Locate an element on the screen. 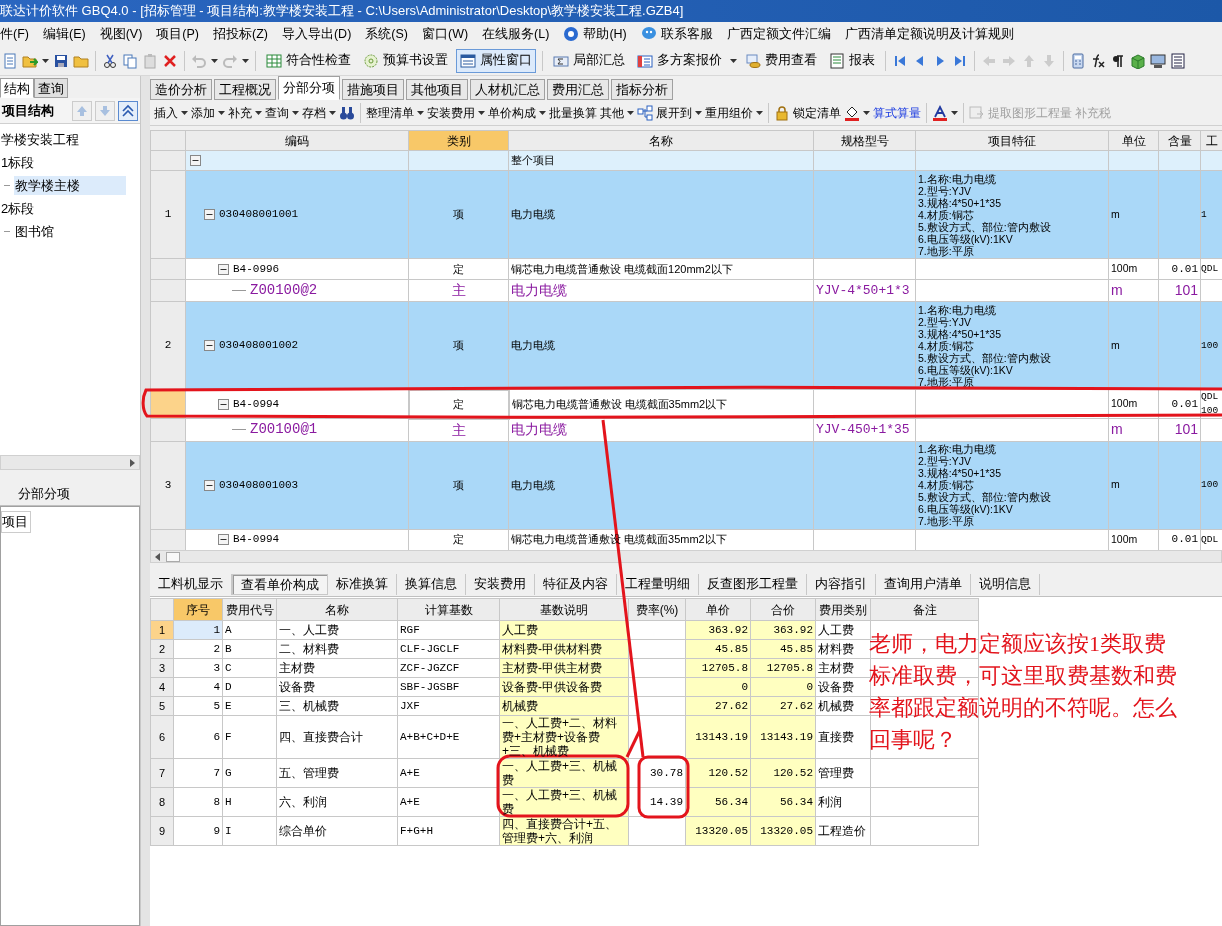 The width and height of the screenshot is (1222, 926). save-icon is located at coordinates (61, 60).